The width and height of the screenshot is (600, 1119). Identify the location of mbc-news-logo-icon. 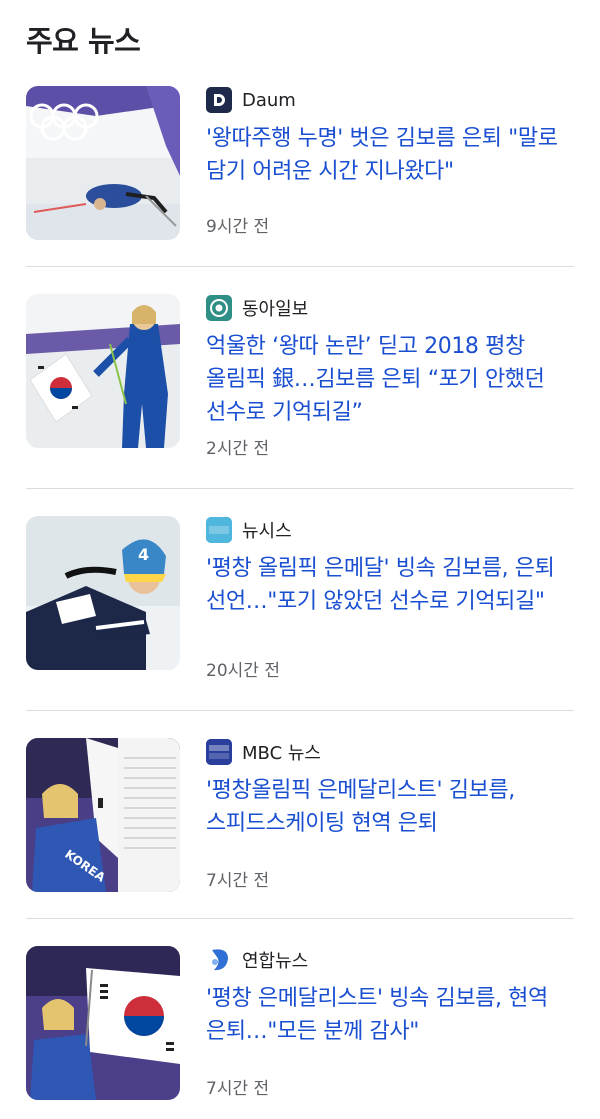
(219, 752).